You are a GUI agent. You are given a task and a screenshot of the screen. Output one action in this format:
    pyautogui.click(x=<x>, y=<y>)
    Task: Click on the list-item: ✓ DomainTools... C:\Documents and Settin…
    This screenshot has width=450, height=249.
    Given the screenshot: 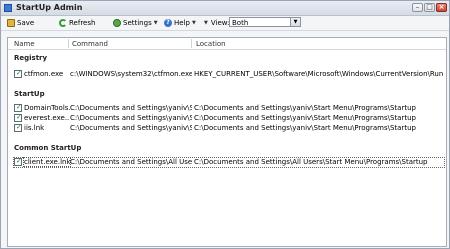 What is the action you would take?
    pyautogui.click(x=227, y=108)
    